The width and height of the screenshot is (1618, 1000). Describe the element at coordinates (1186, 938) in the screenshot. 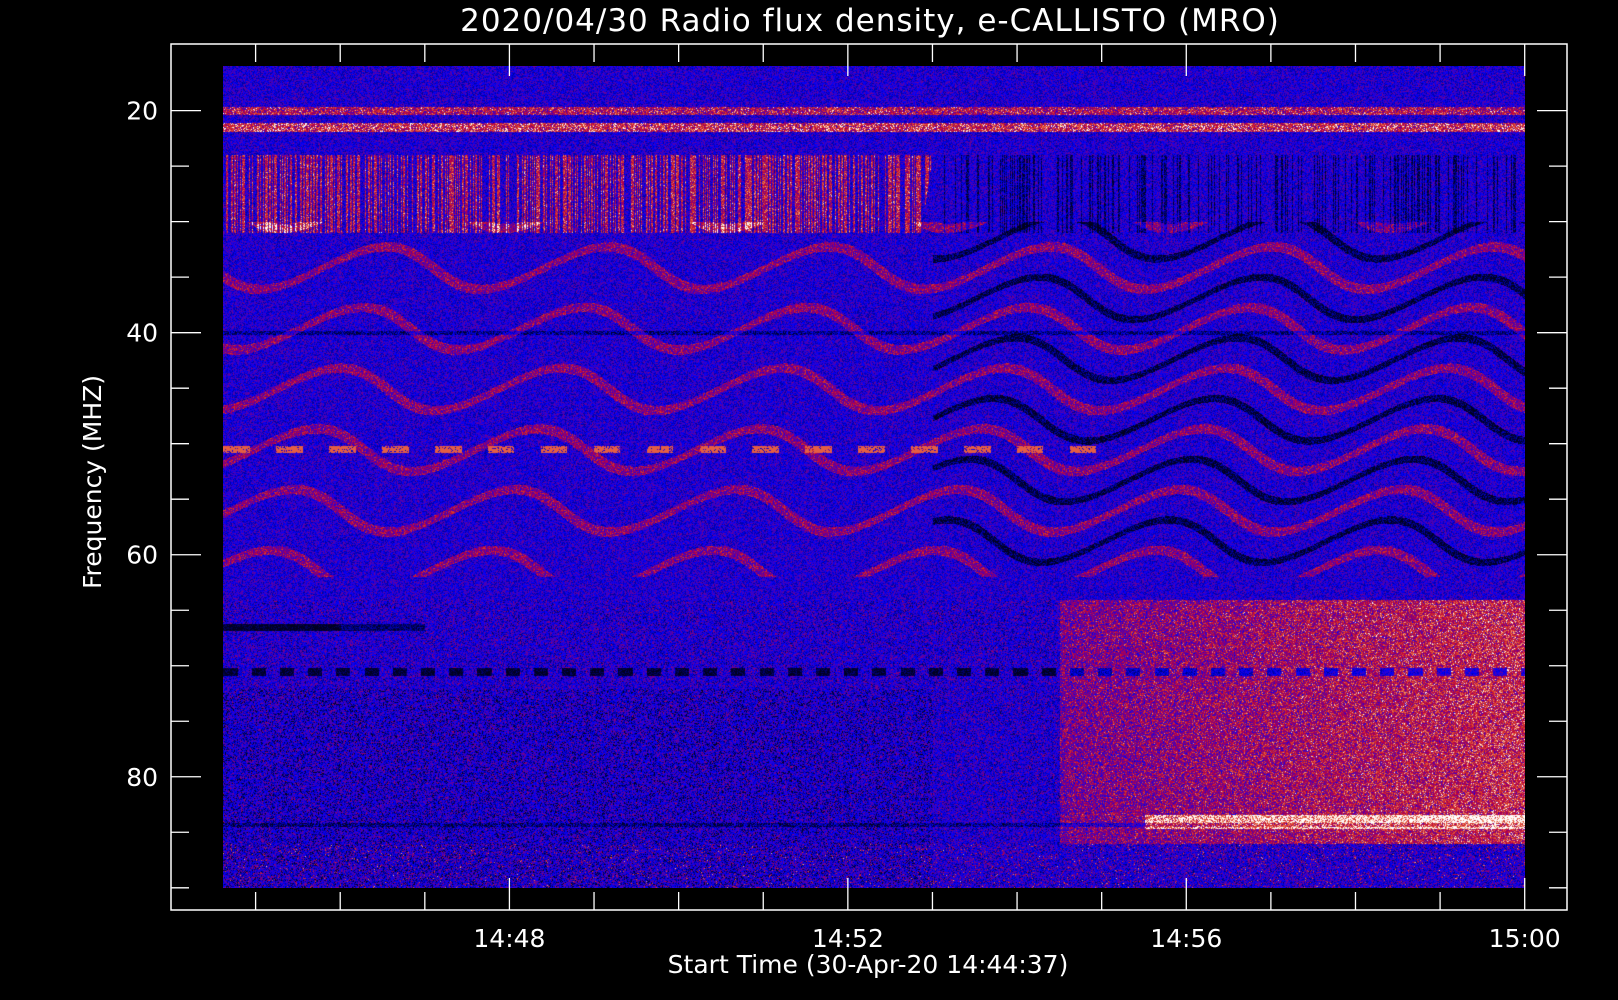

I see `x-tick-label: 14:56` at that location.